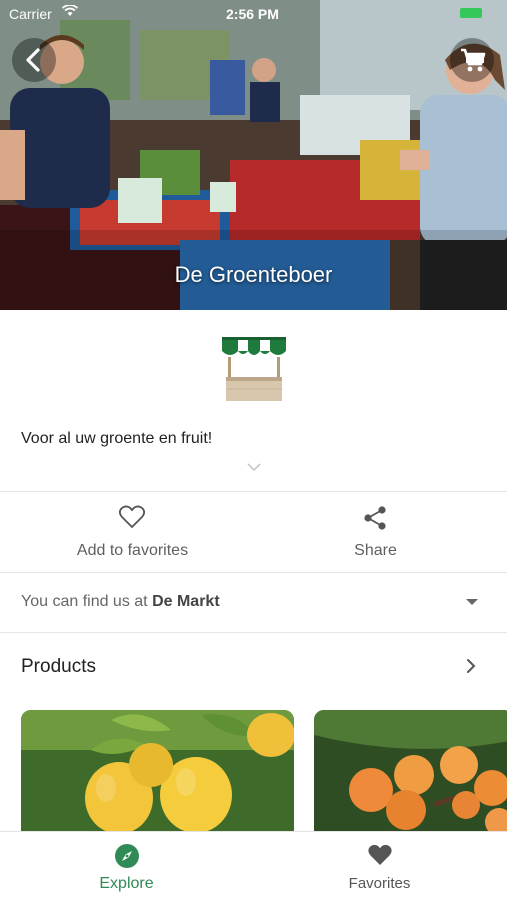 The height and width of the screenshot is (901, 507). I want to click on market-name: De Markt, so click(186, 601).